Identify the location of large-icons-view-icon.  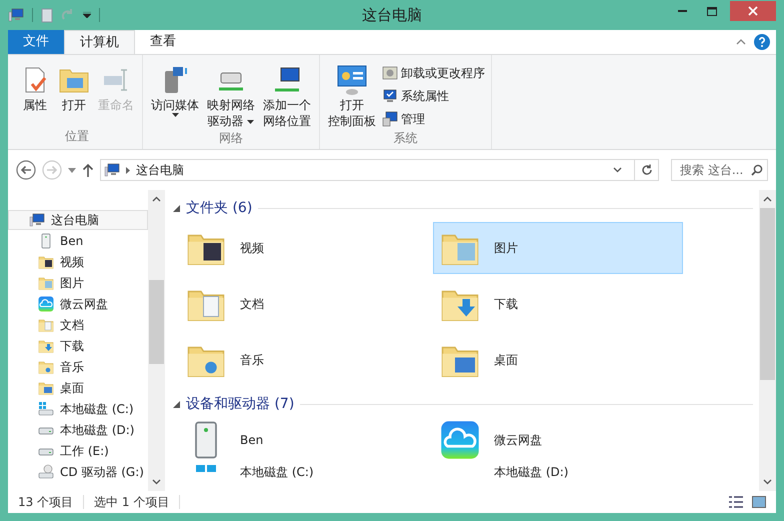
(759, 502).